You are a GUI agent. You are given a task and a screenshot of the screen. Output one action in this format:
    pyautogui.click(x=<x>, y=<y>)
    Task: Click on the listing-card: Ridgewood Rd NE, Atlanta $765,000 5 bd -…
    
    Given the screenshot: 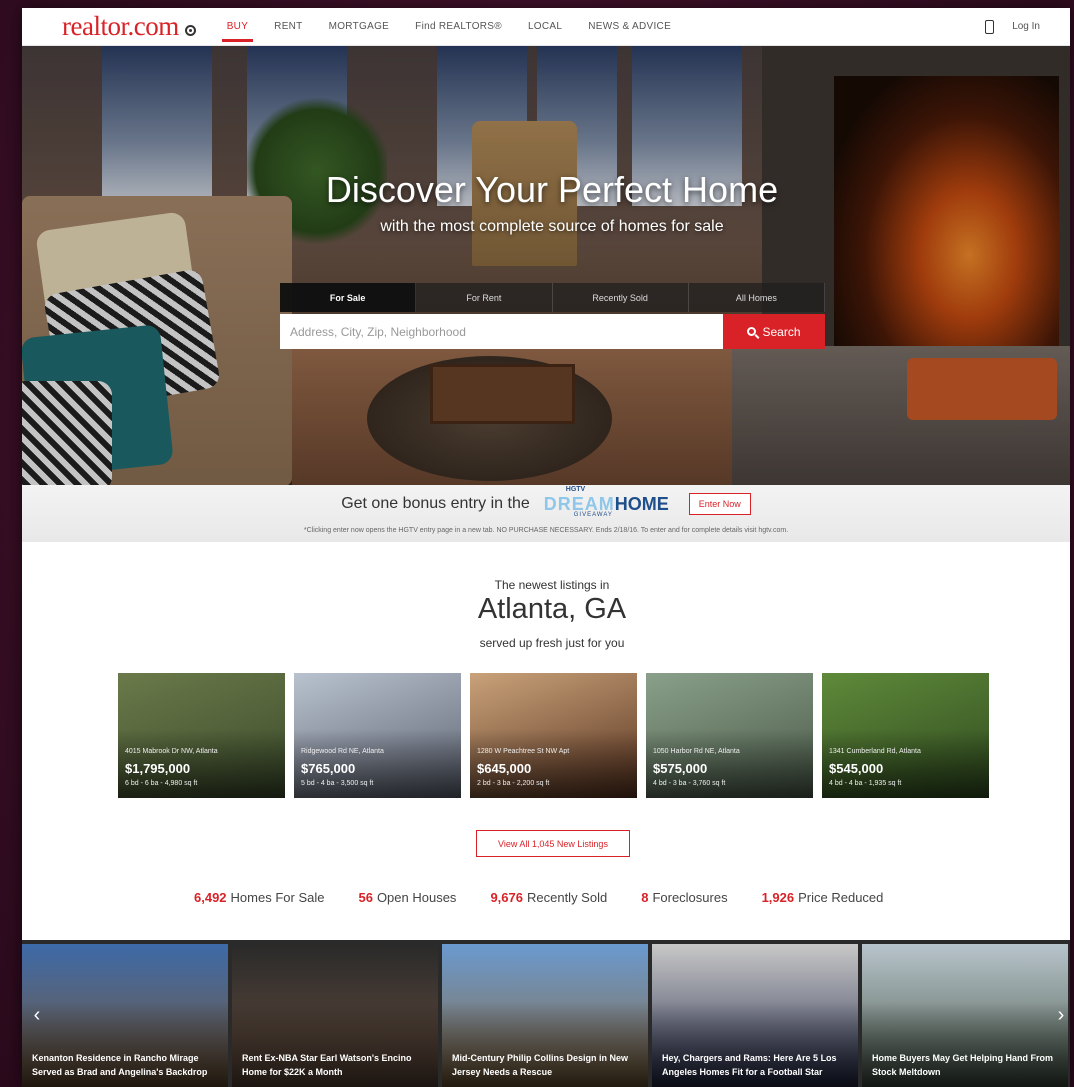 What is the action you would take?
    pyautogui.click(x=377, y=735)
    